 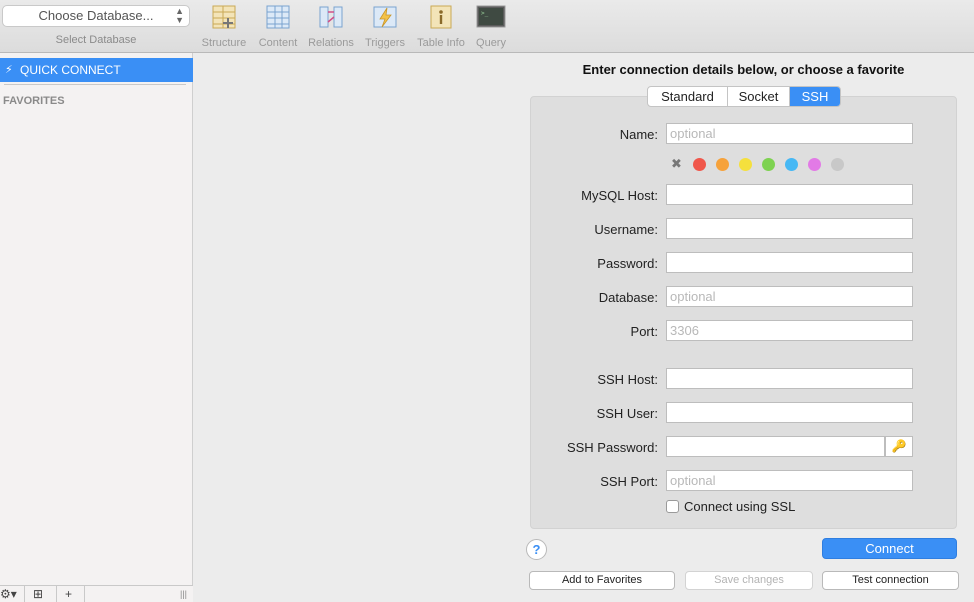 I want to click on password-field, so click(x=789, y=262).